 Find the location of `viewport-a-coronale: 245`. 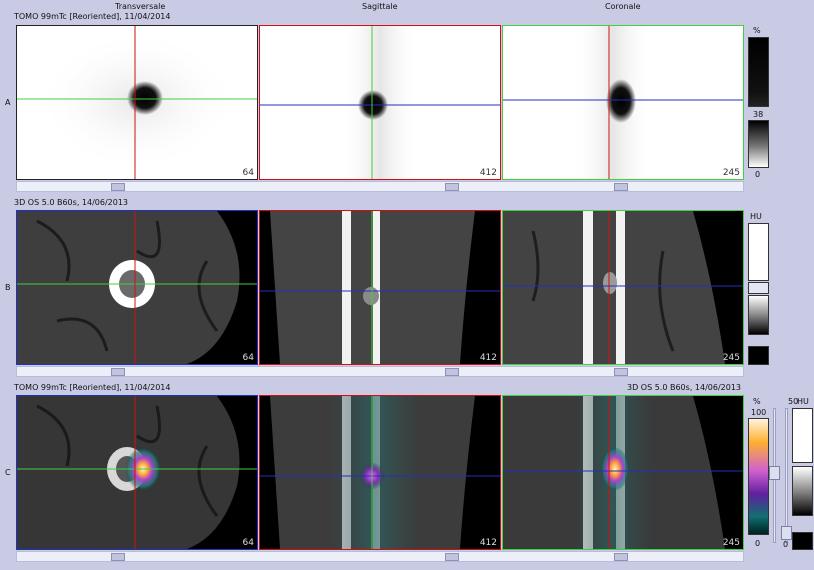

viewport-a-coronale: 245 is located at coordinates (623, 102).